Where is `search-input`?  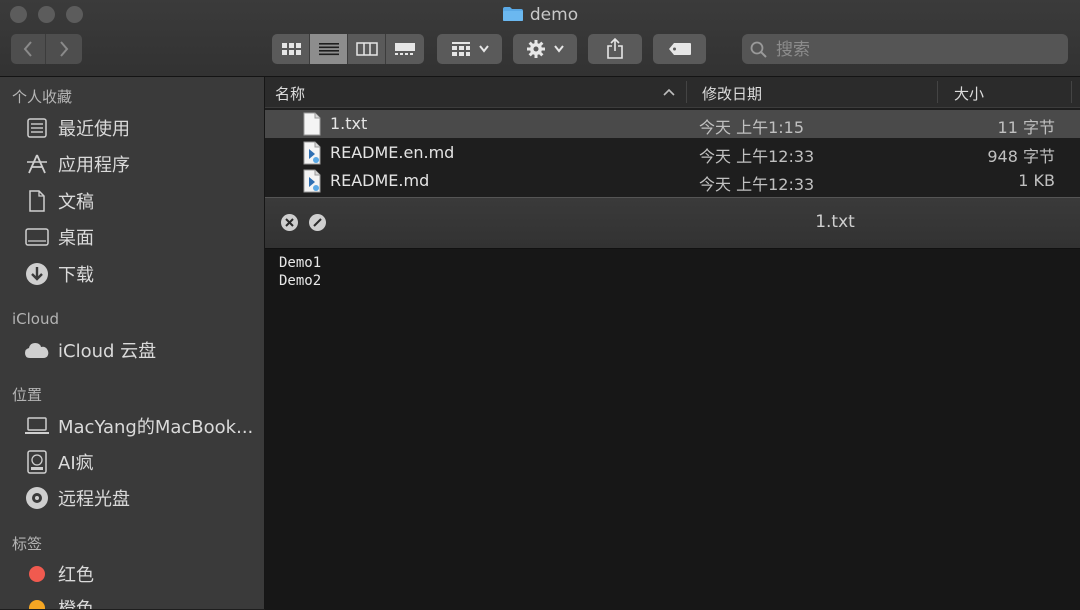 search-input is located at coordinates (916, 50).